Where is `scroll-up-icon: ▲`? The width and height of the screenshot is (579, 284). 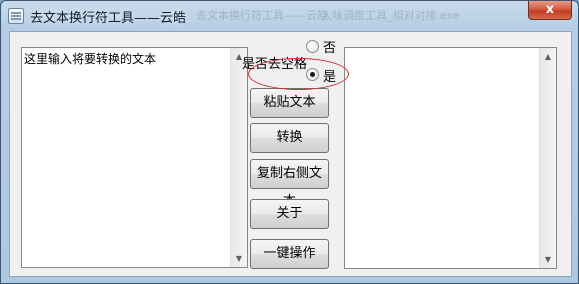
scroll-up-icon: ▲ is located at coordinates (548, 56).